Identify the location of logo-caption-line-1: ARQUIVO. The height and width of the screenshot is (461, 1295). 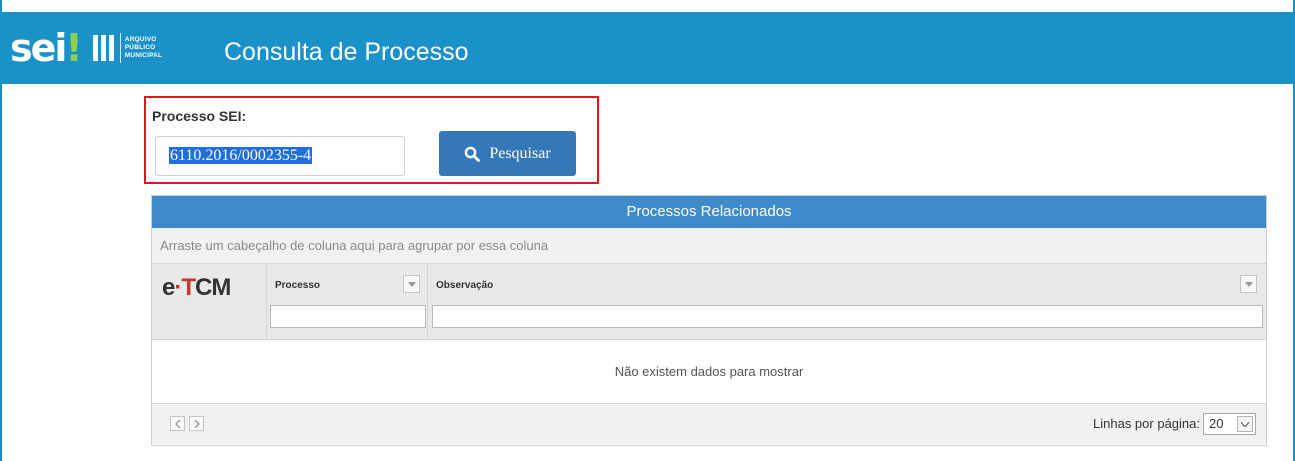
(140, 39).